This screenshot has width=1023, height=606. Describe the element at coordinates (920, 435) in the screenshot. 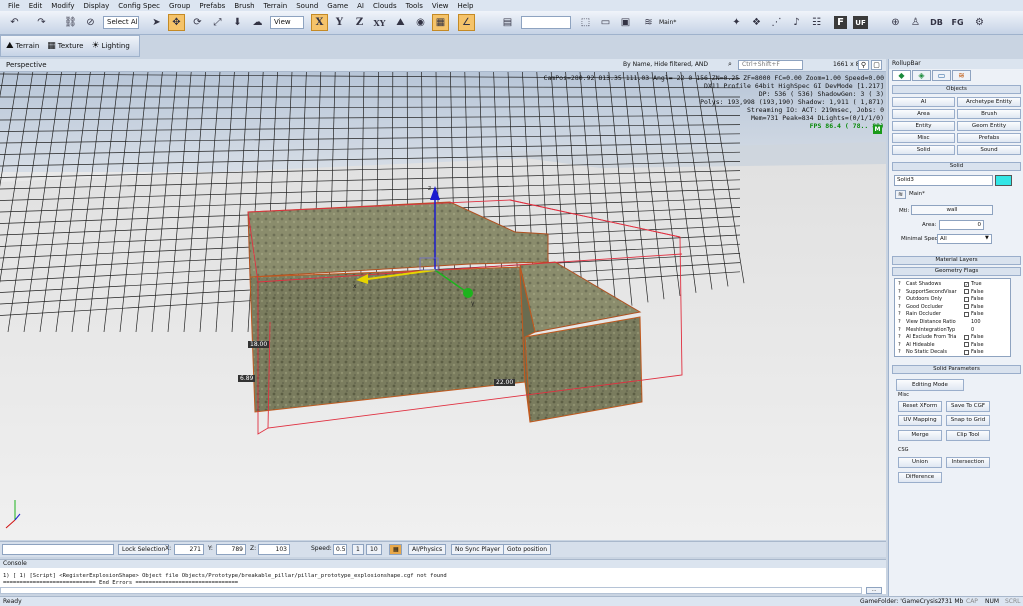

I see `merge-button: Merge` at that location.